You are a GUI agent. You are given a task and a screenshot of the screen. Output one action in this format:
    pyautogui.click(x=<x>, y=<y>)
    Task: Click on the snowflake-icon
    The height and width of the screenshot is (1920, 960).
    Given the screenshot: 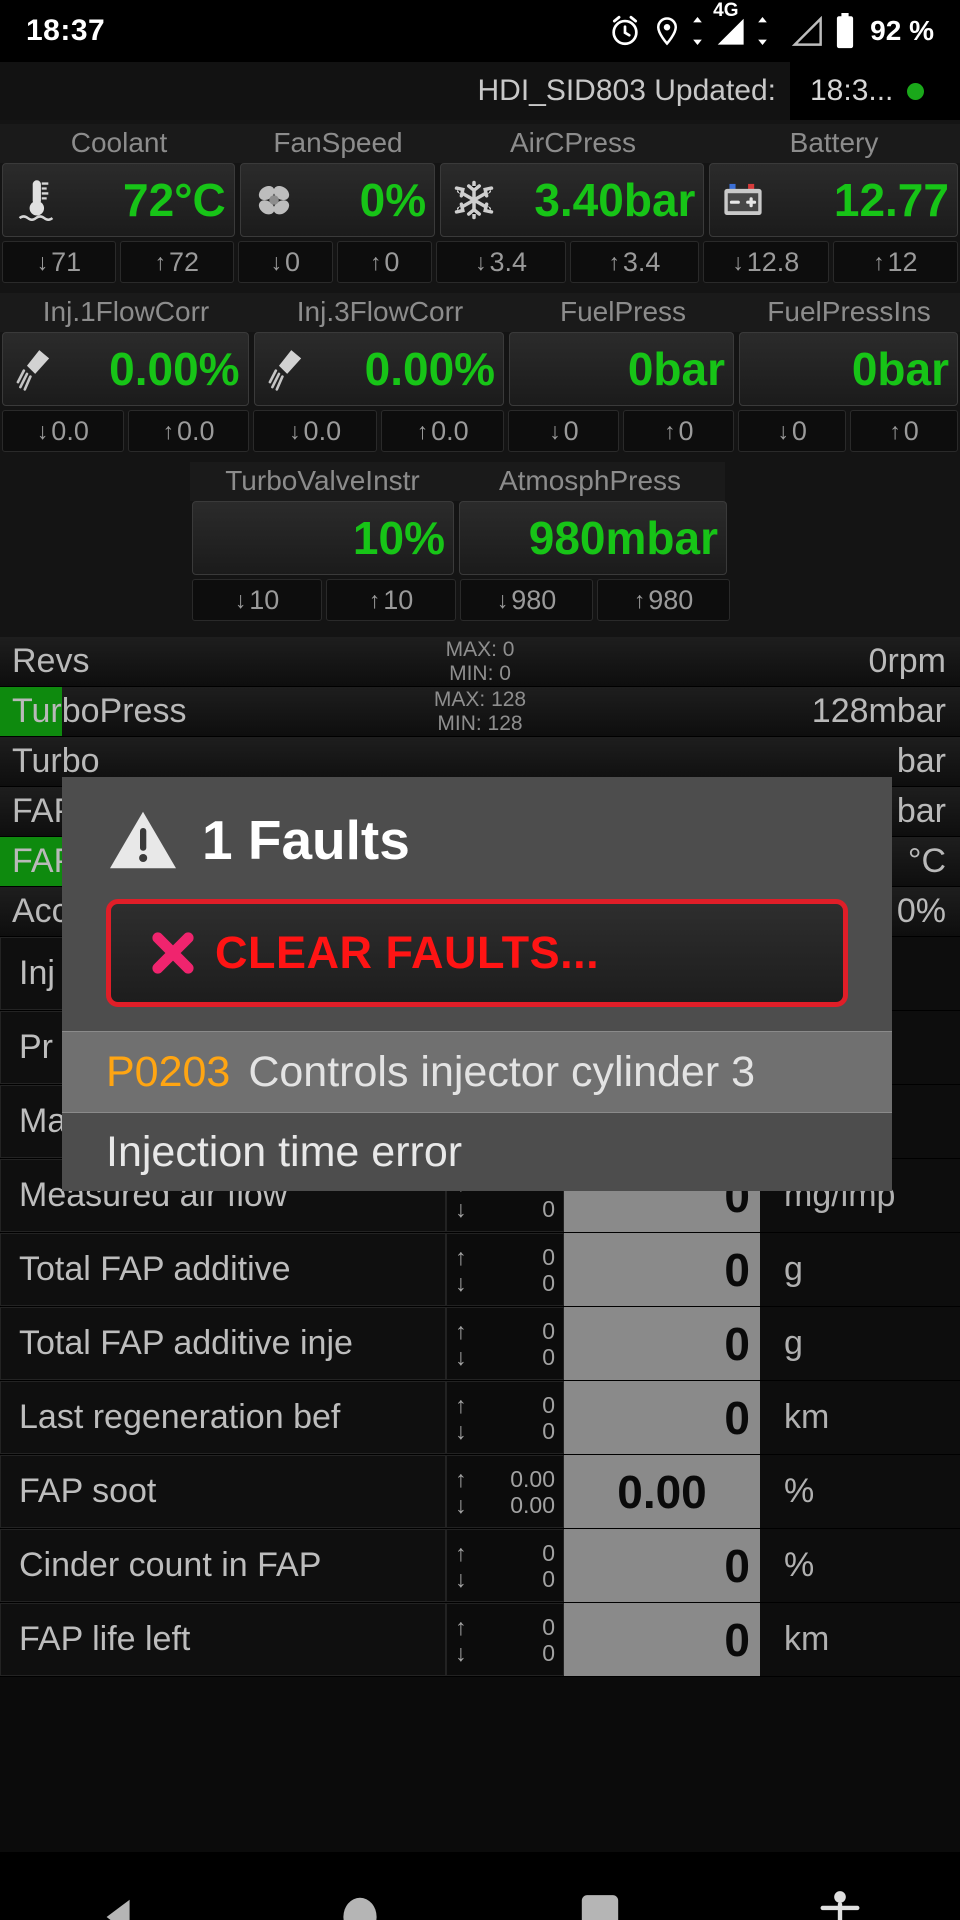 What is the action you would take?
    pyautogui.click(x=474, y=200)
    